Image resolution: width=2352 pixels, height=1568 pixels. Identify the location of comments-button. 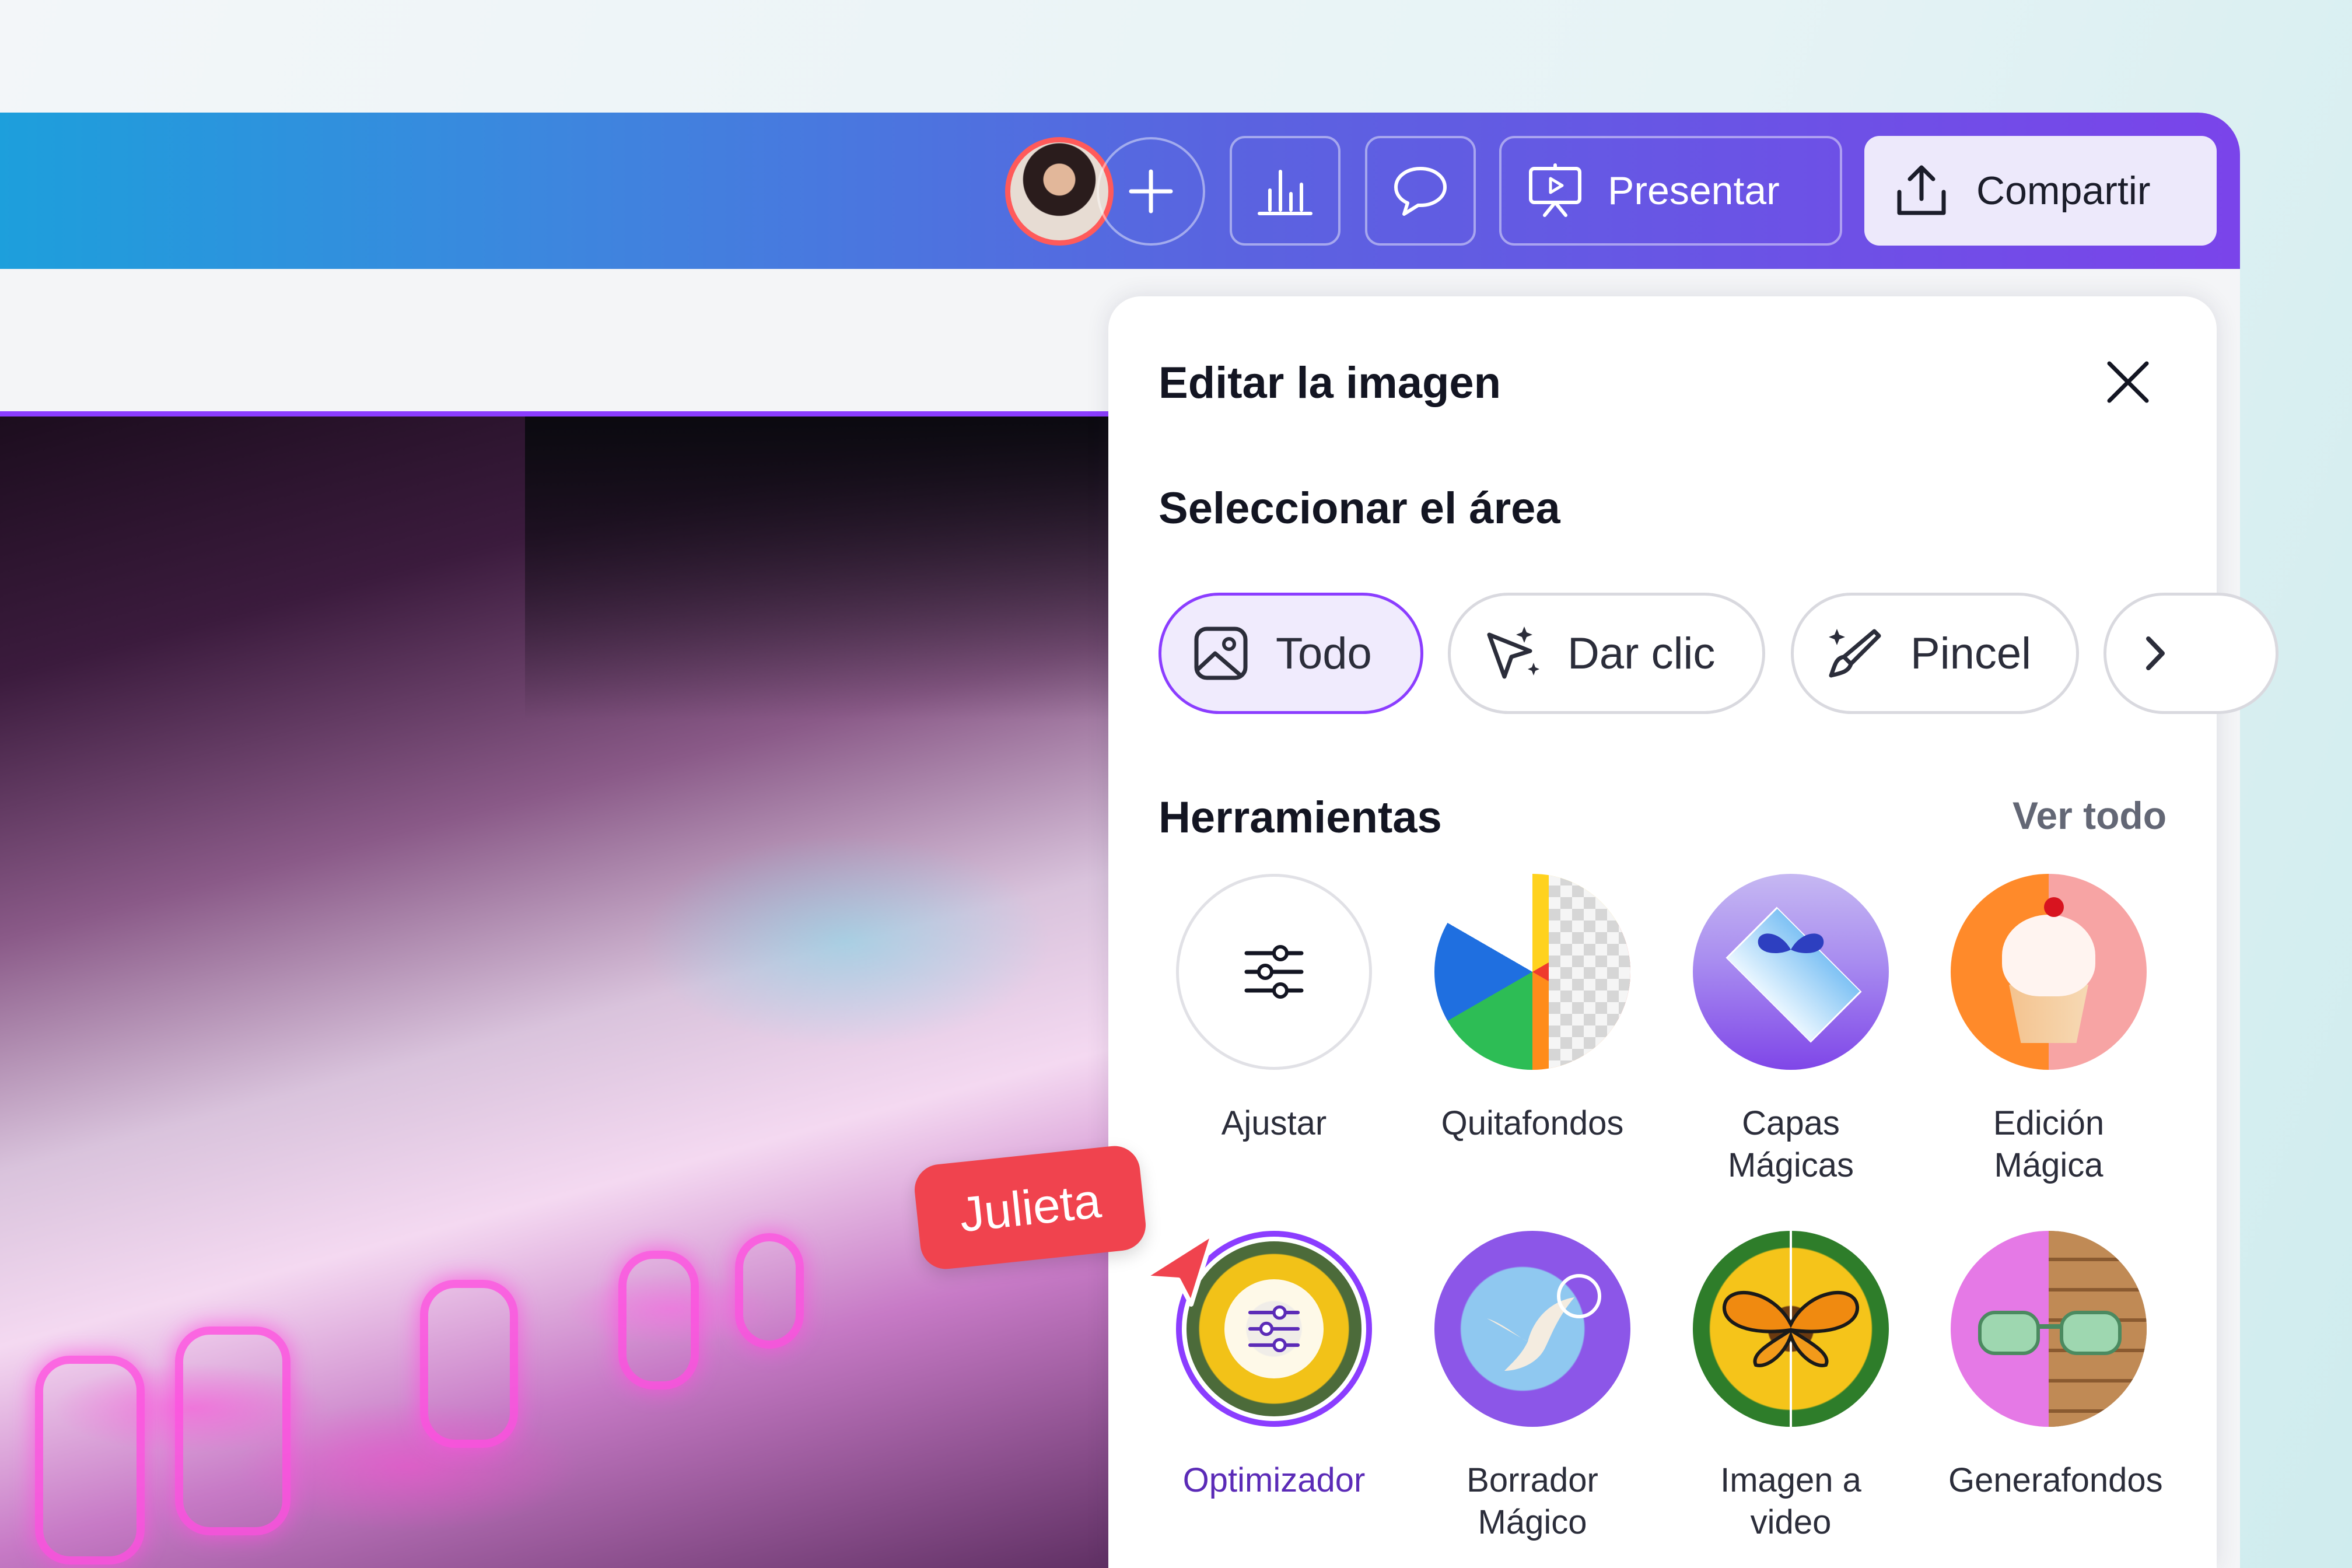
(1420, 191).